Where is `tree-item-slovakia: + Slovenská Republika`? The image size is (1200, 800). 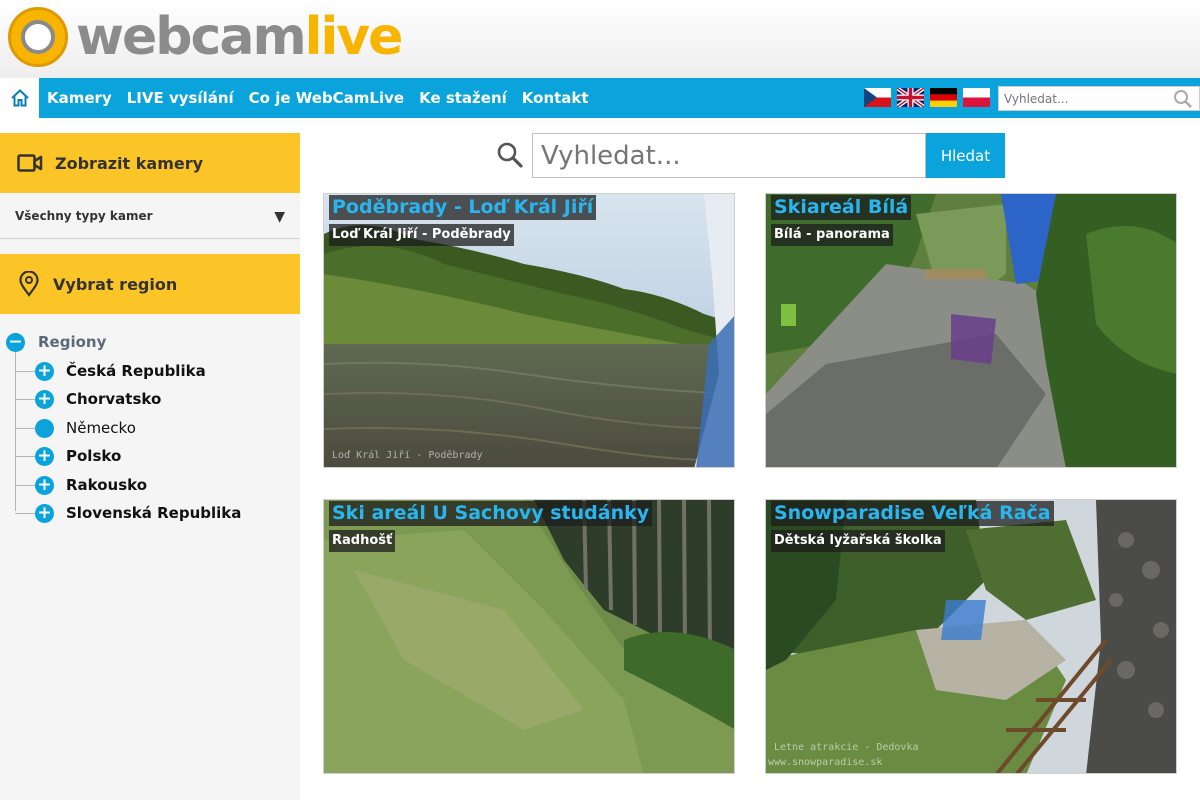 tree-item-slovakia: + Slovenská Republika is located at coordinates (128, 513).